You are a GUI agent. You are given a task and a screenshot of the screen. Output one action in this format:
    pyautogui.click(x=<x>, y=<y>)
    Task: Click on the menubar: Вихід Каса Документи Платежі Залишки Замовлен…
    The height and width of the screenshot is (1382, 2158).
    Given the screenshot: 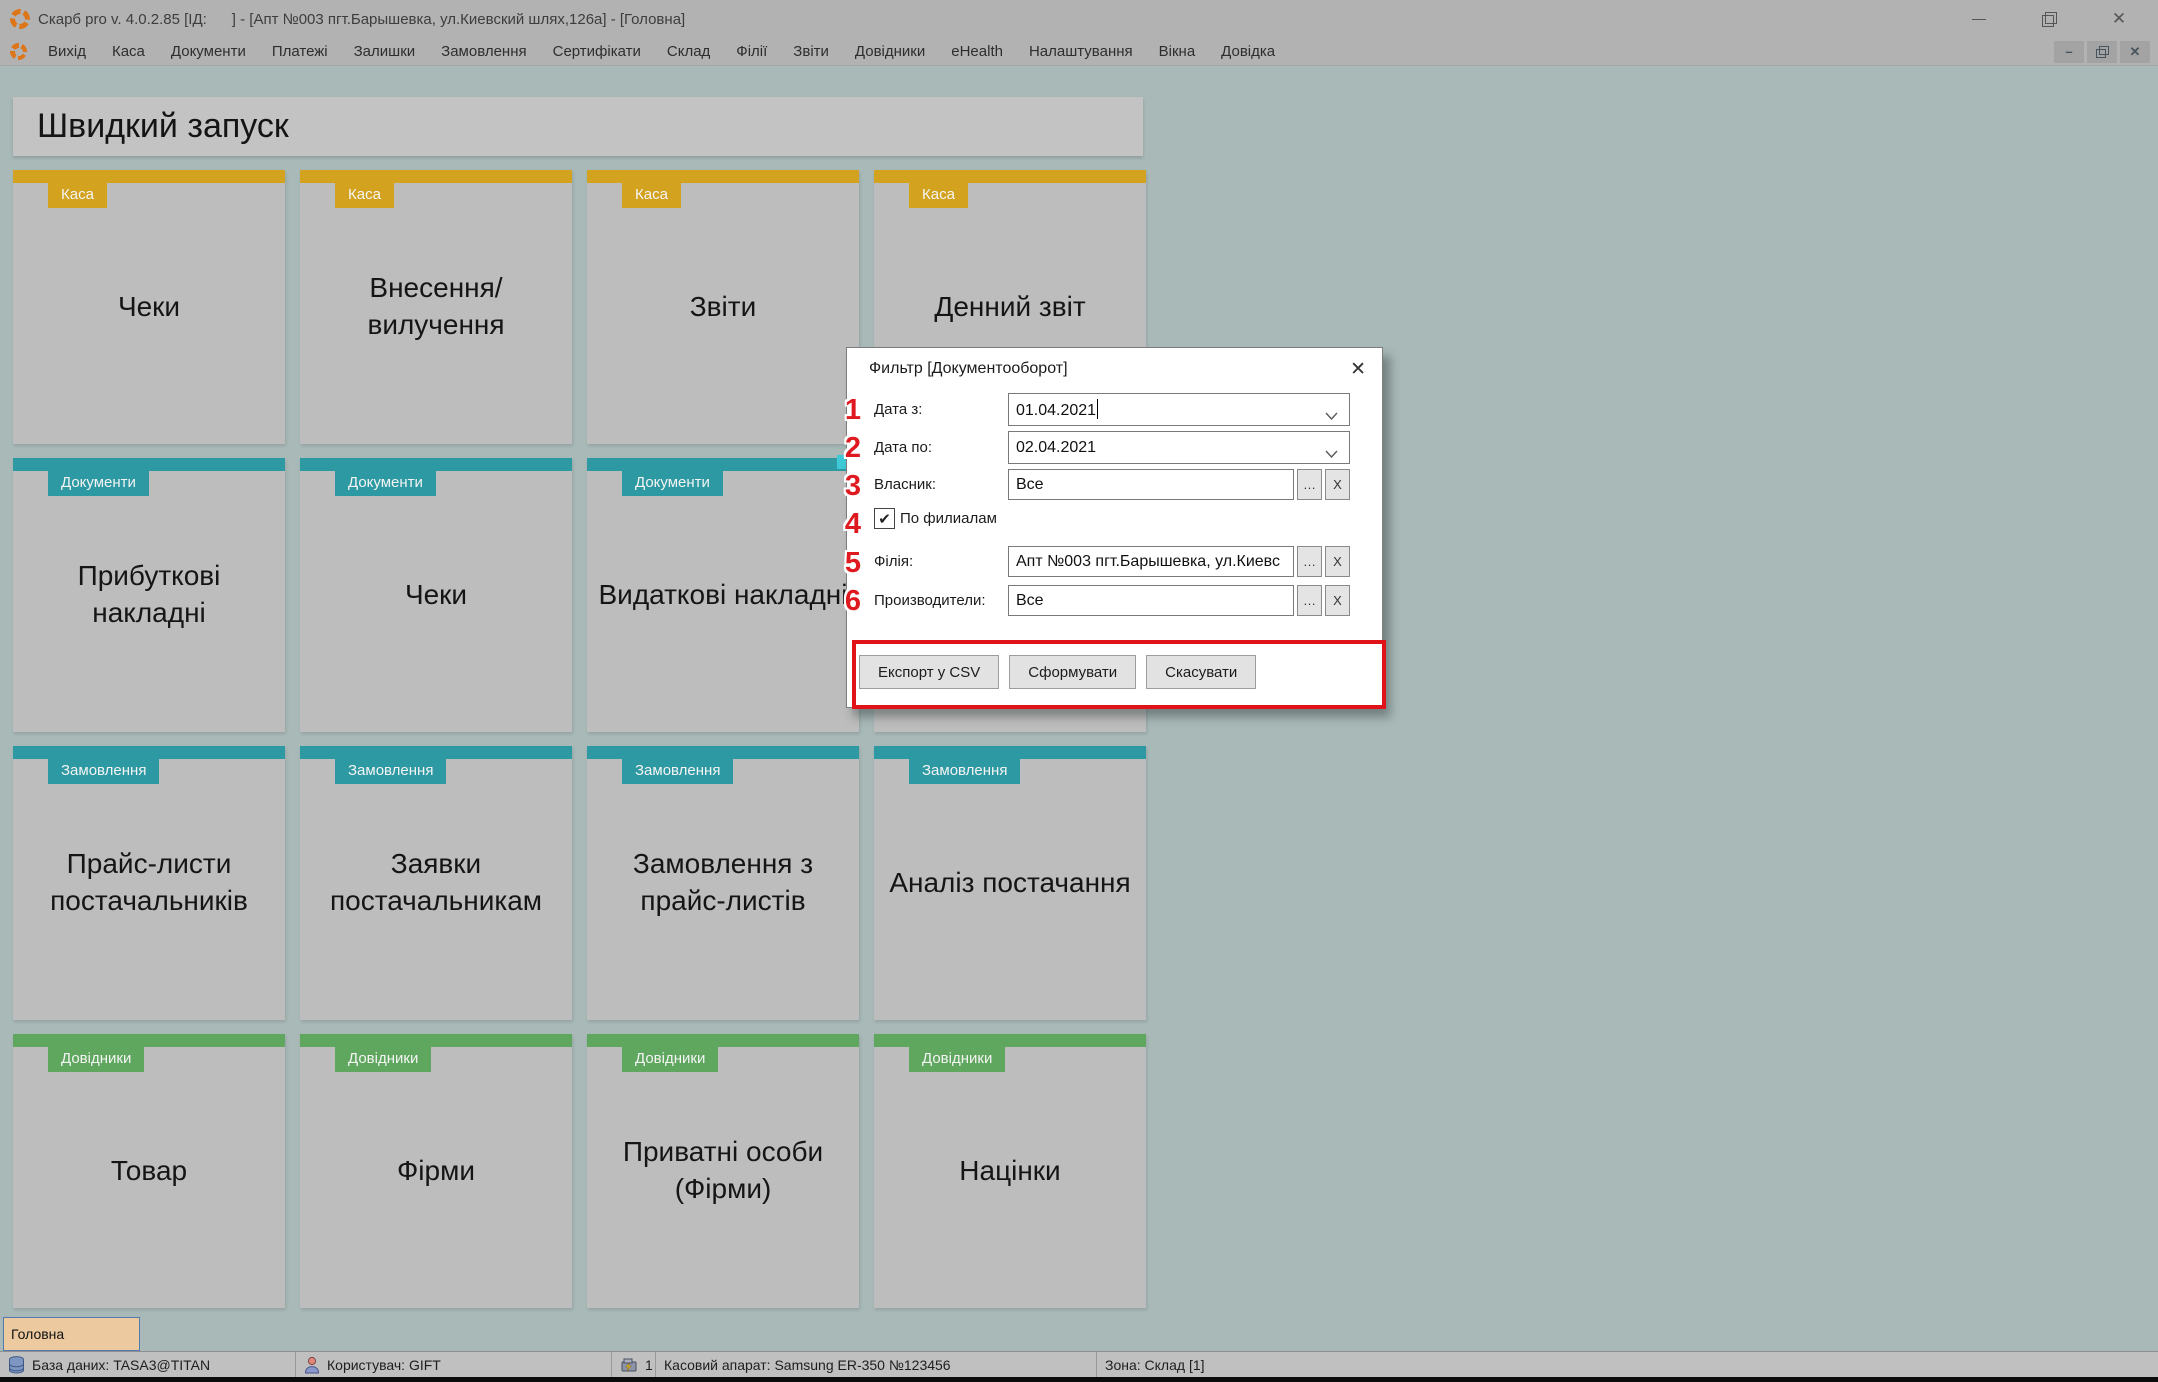 What is the action you would take?
    pyautogui.click(x=1079, y=52)
    